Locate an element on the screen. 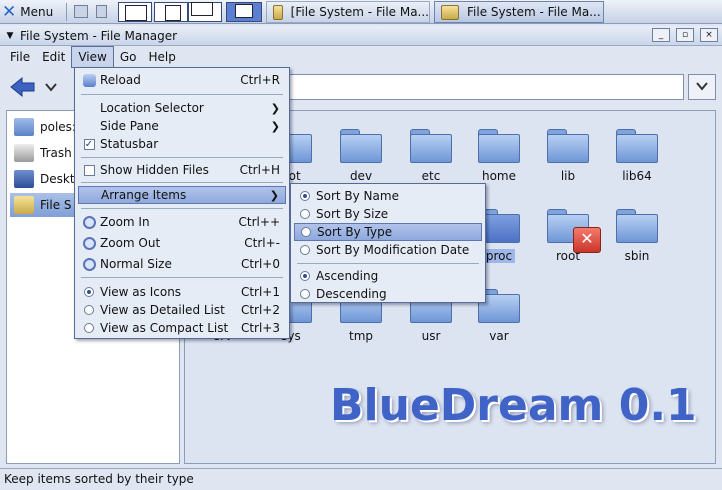 This screenshot has height=490, width=722. menu-help: Help is located at coordinates (161, 57).